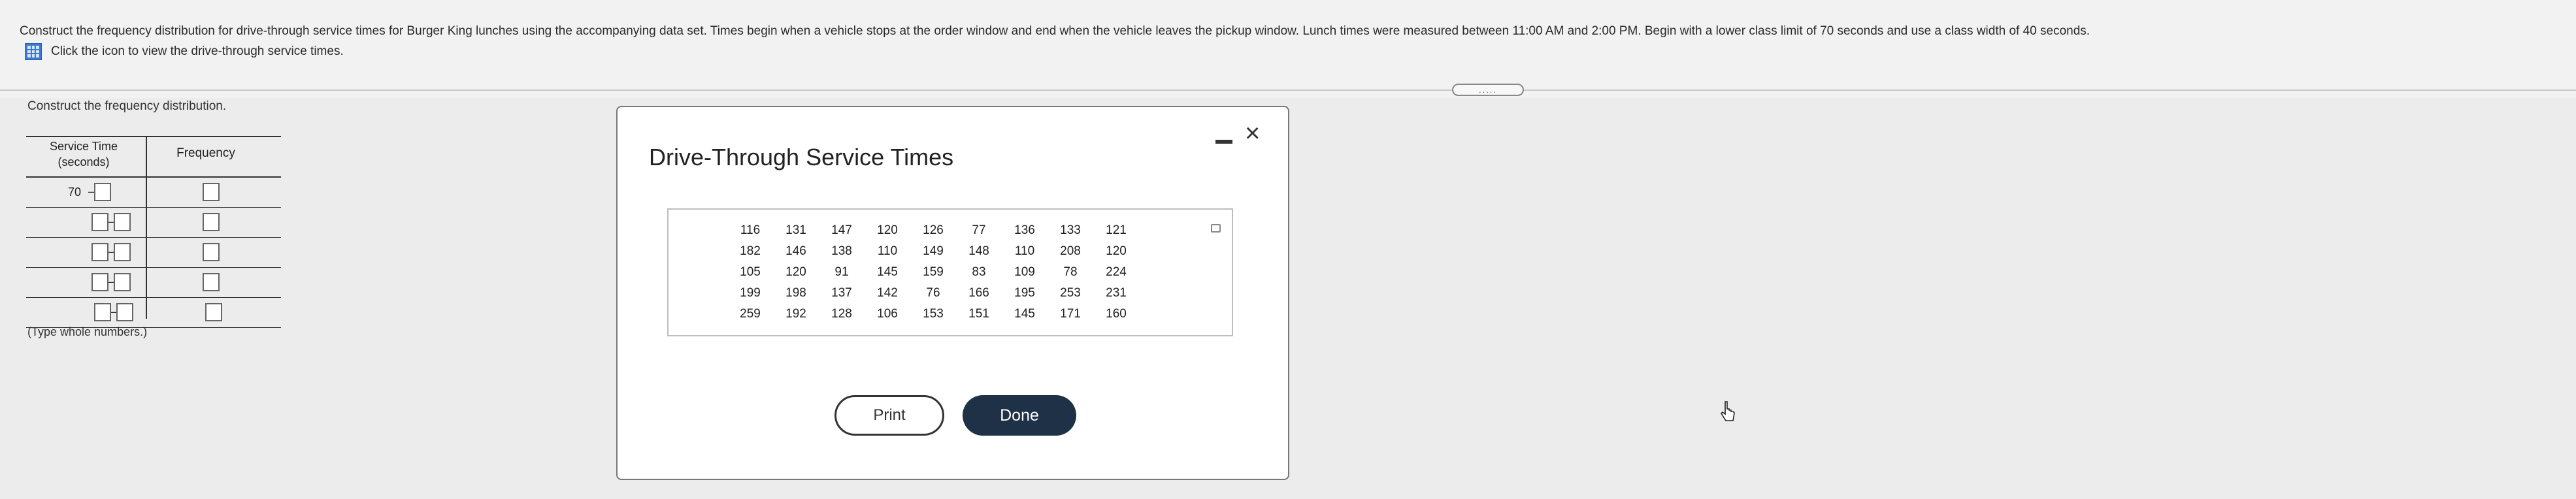 The image size is (2576, 499). What do you see at coordinates (1070, 272) in the screenshot?
I see `data-cell: 78` at bounding box center [1070, 272].